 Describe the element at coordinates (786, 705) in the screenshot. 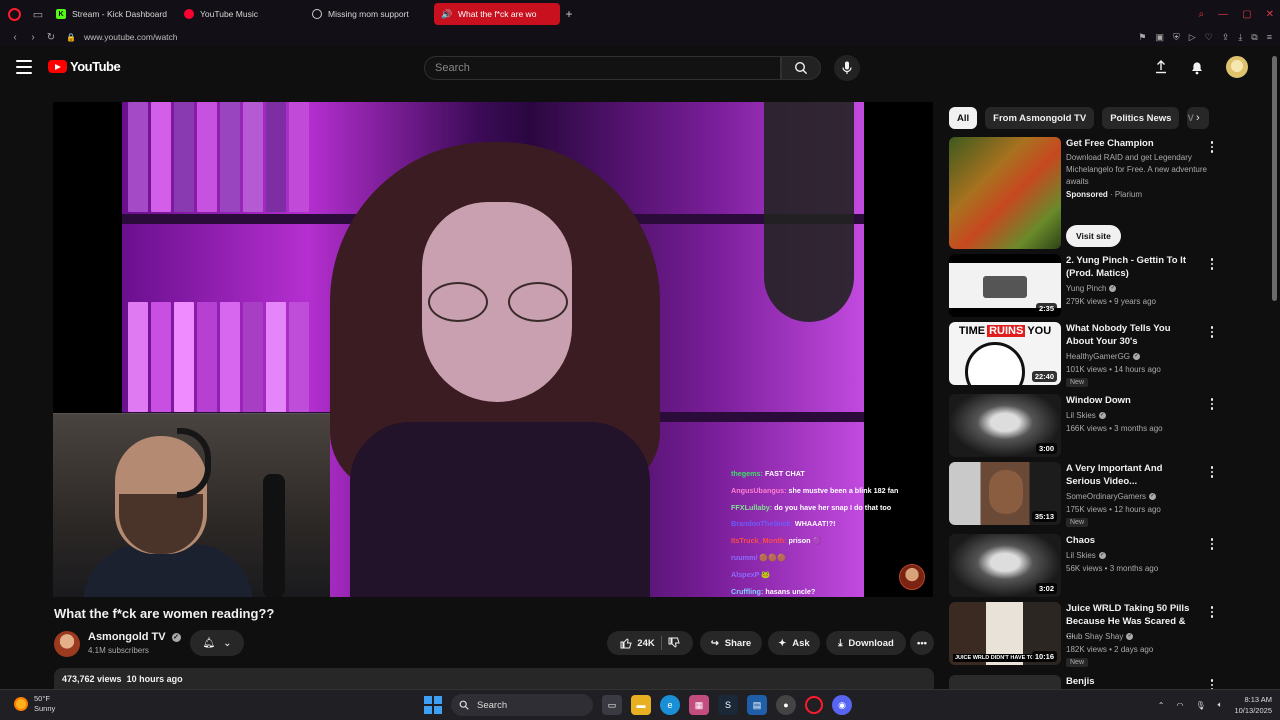

I see `obs-icon: ●` at that location.